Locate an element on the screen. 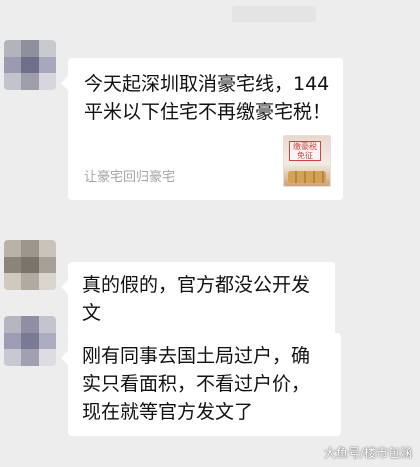 The image size is (420, 467). coins-icon is located at coordinates (307, 177).